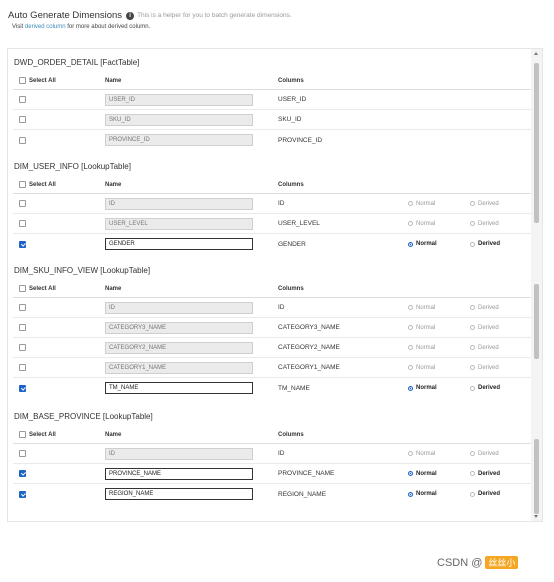 Image resolution: width=554 pixels, height=582 pixels. Describe the element at coordinates (179, 119) in the screenshot. I see `dimension-name-input: SKU_ID` at that location.